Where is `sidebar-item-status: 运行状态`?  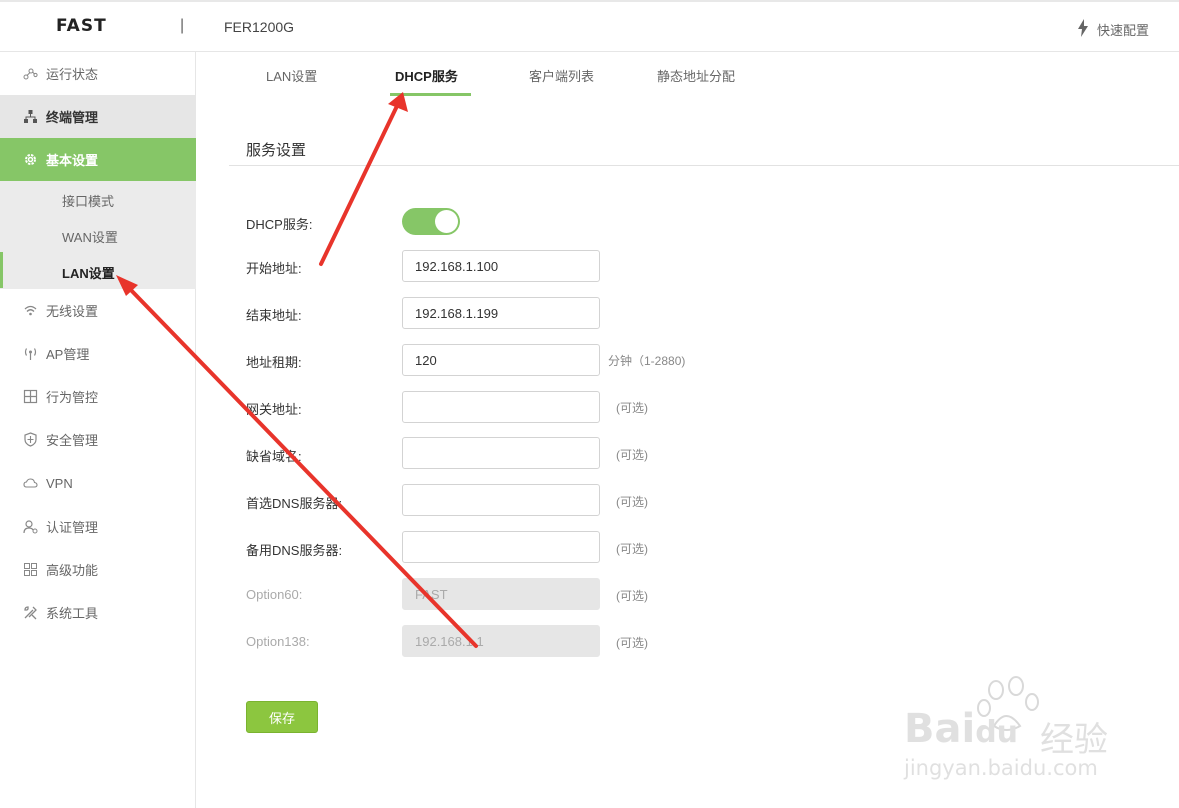
sidebar-item-status: 运行状态 is located at coordinates (98, 73).